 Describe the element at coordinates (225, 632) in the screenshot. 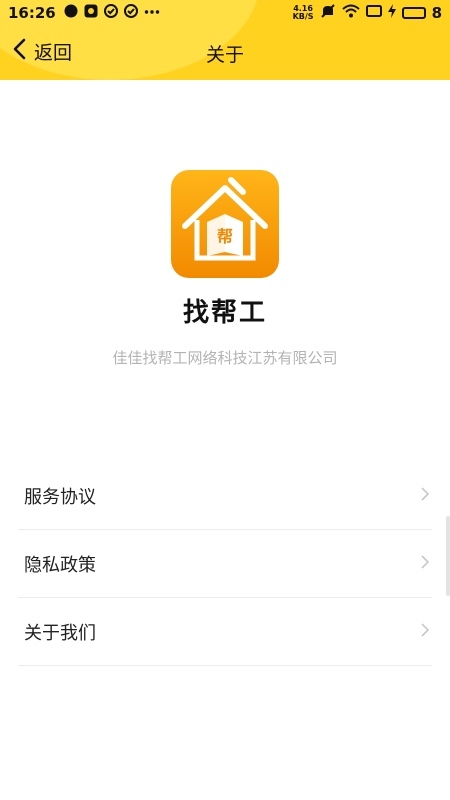

I see `menu-item-about-us: 关于我们` at that location.